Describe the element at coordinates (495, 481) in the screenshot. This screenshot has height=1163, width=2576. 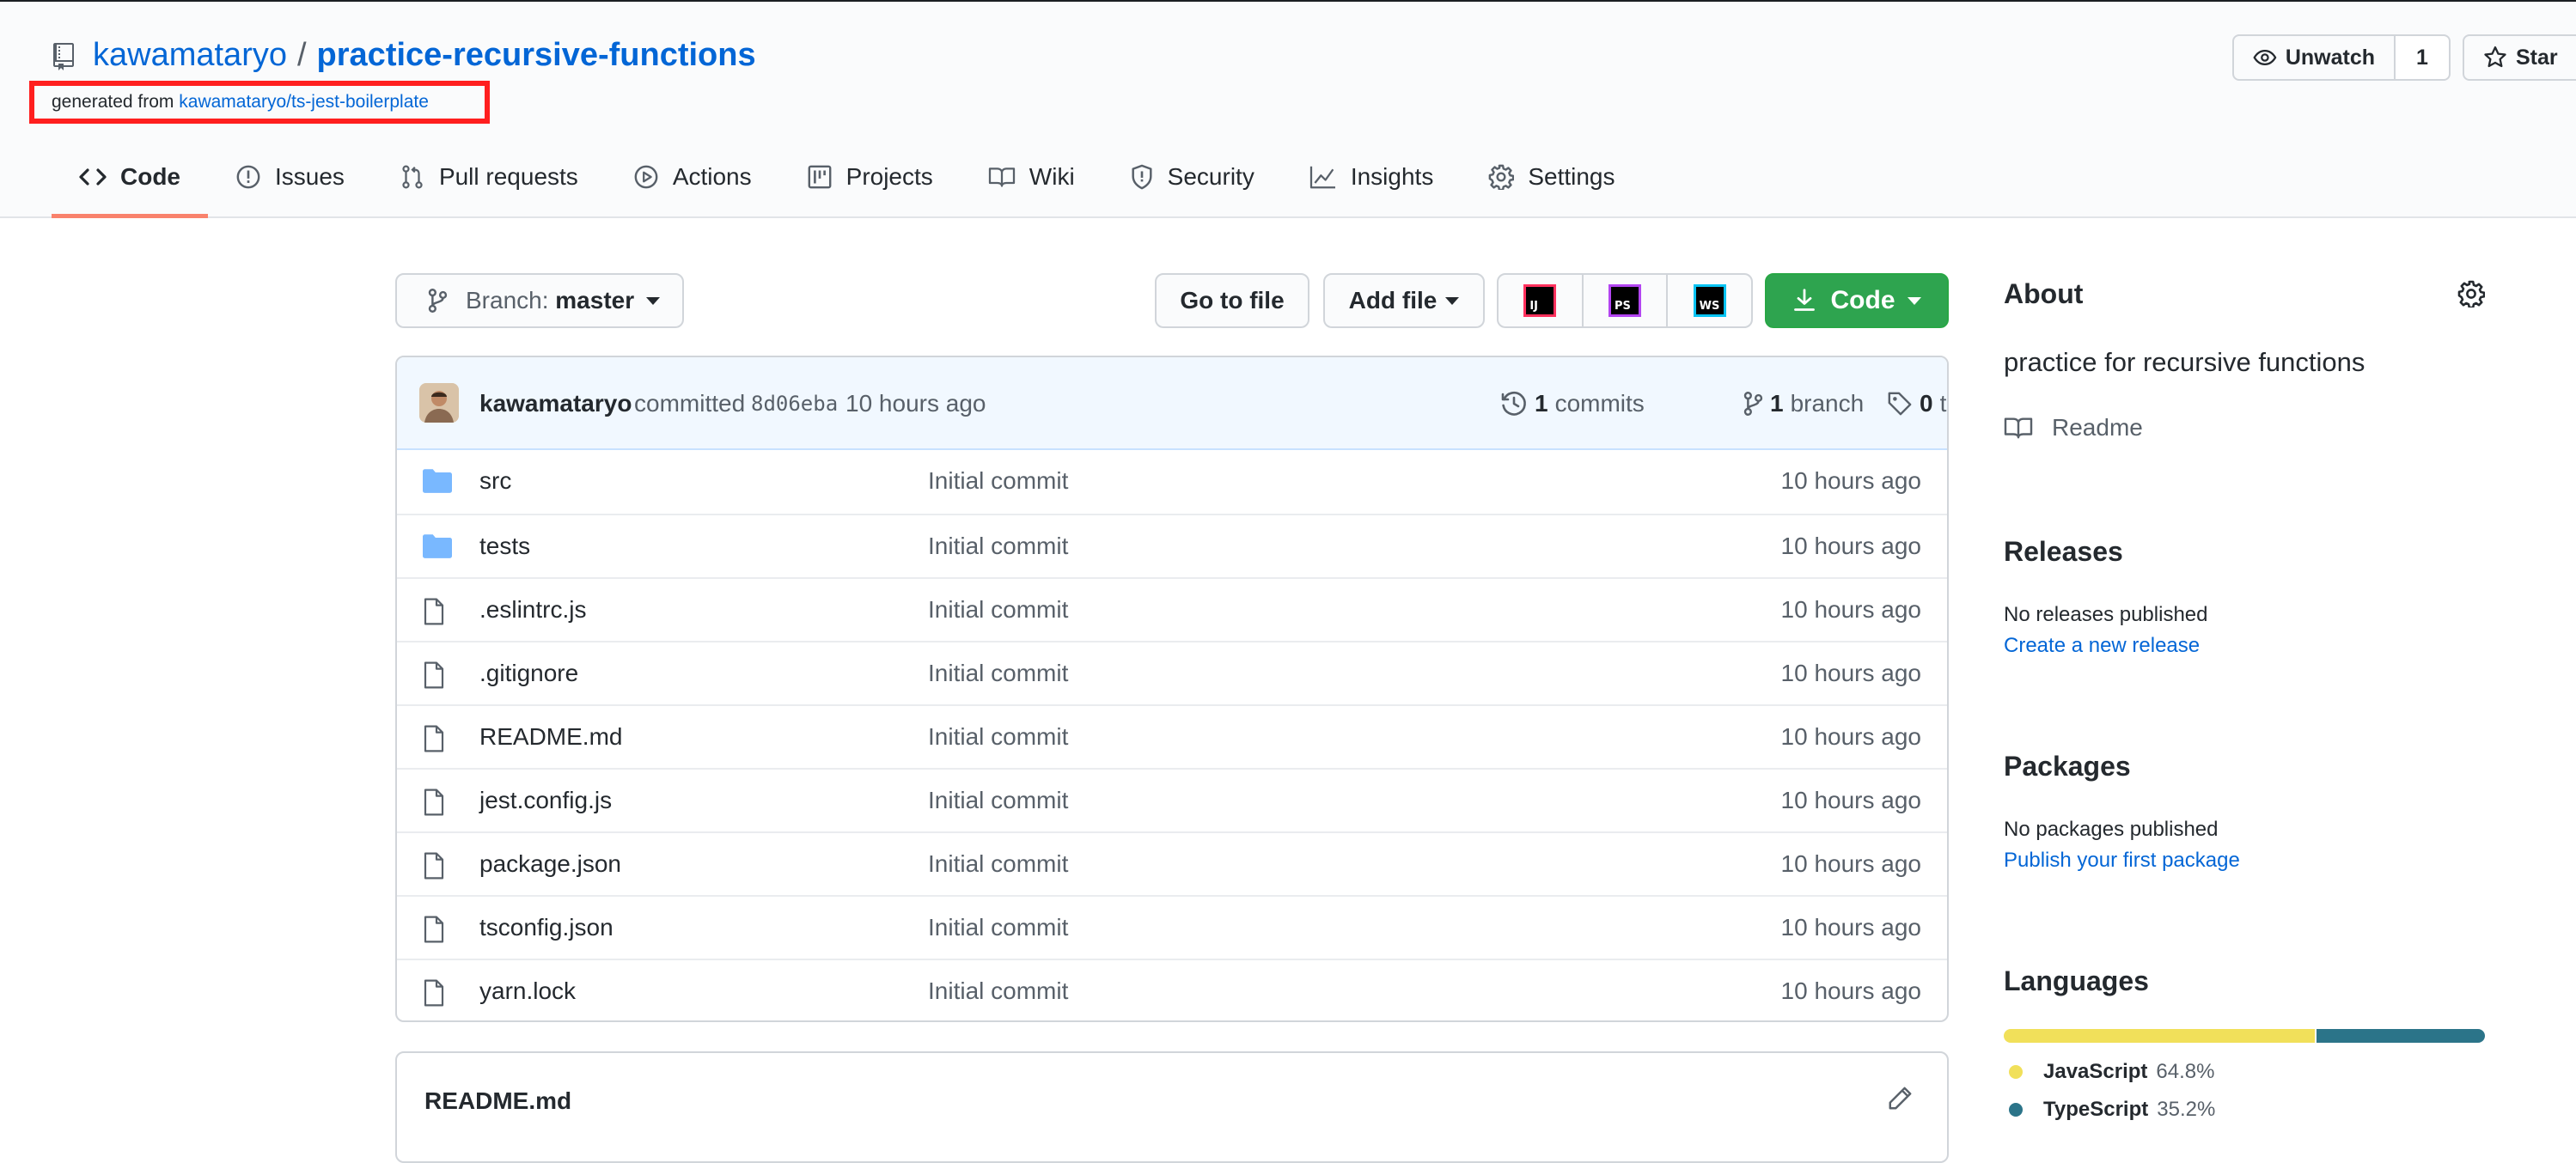
I see `file-name-link: src` at that location.